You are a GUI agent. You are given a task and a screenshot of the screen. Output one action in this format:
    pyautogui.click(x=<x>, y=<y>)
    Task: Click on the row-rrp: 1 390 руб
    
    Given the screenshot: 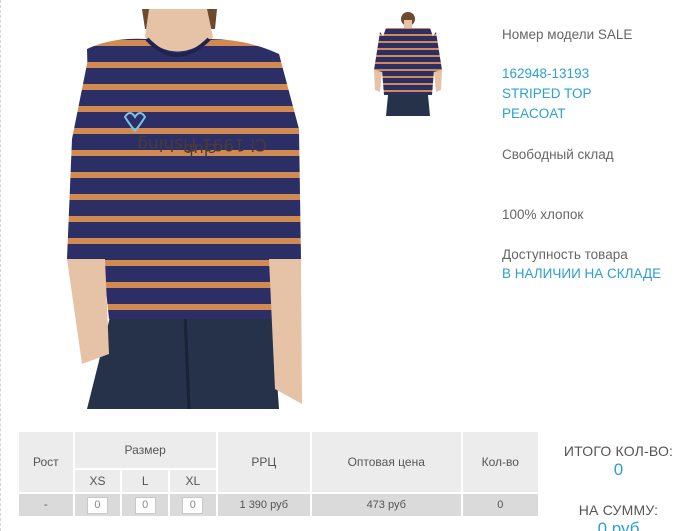 What is the action you would take?
    pyautogui.click(x=263, y=505)
    